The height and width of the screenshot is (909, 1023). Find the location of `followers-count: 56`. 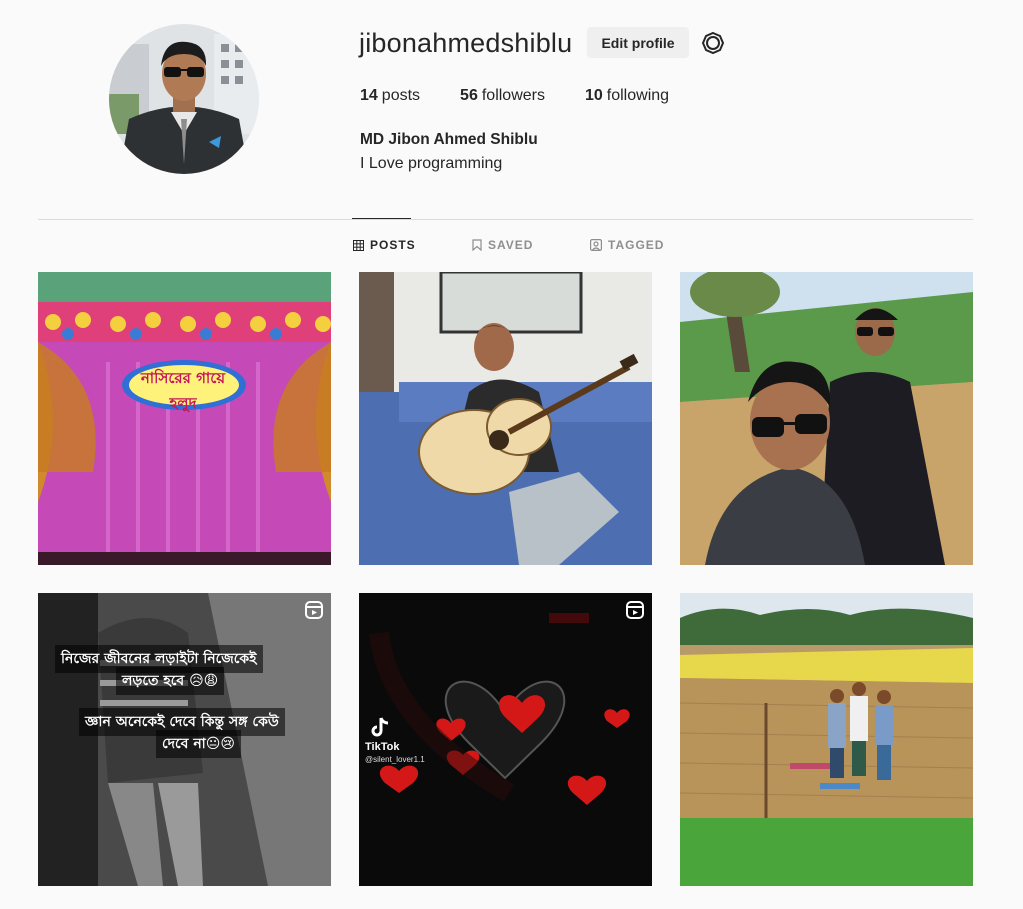

followers-count: 56 is located at coordinates (469, 95).